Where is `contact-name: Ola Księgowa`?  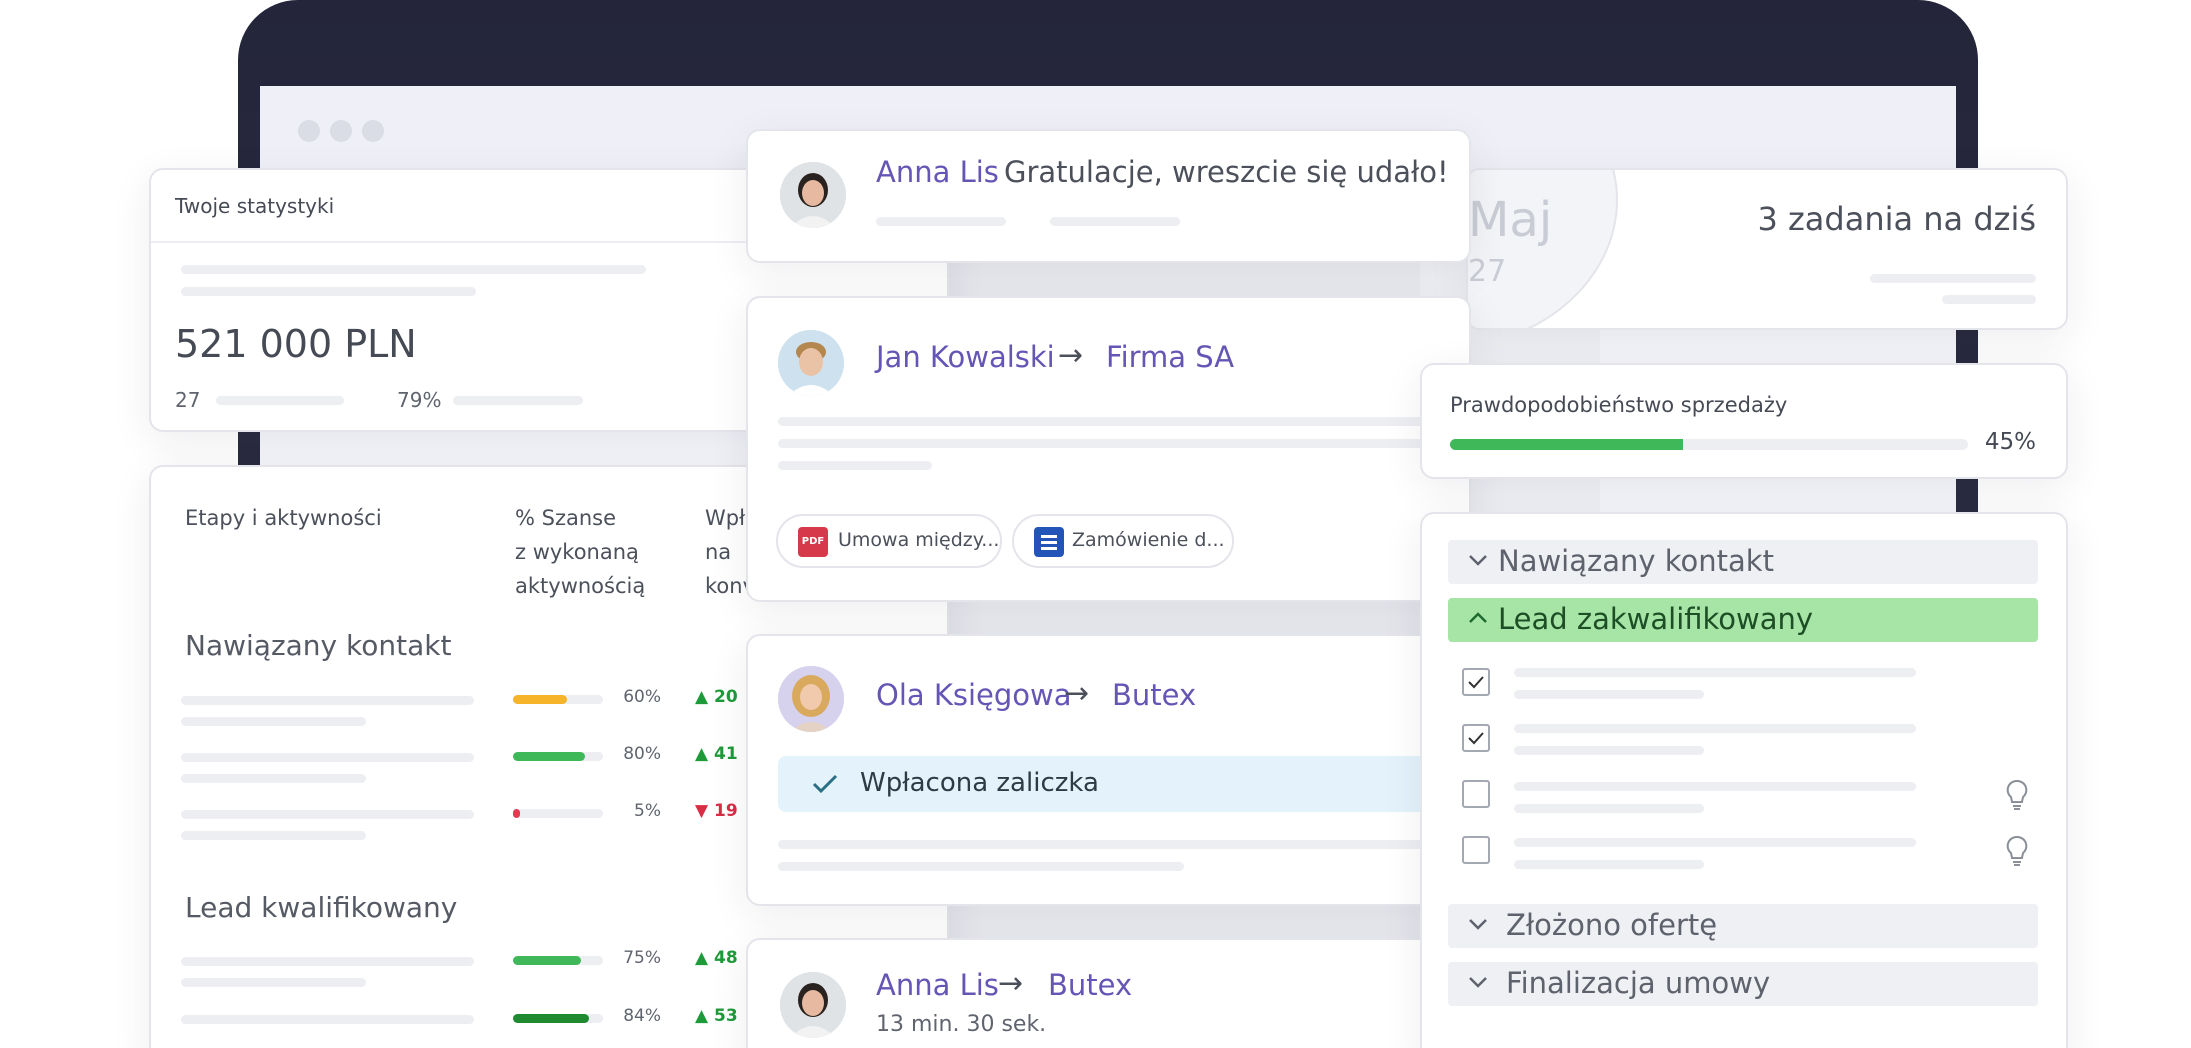 contact-name: Ola Księgowa is located at coordinates (974, 695).